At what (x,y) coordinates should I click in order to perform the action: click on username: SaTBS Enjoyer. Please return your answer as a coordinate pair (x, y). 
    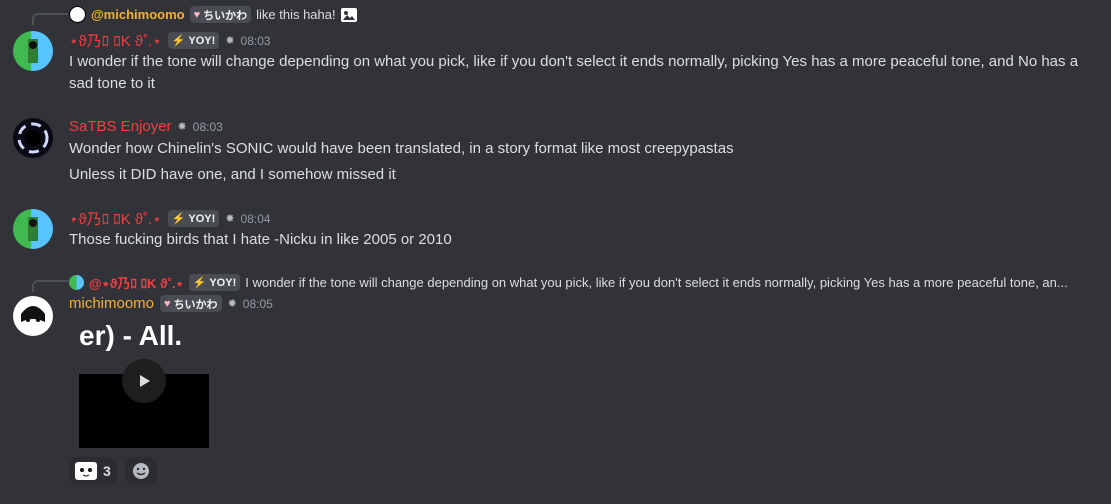
    Looking at the image, I should click on (120, 126).